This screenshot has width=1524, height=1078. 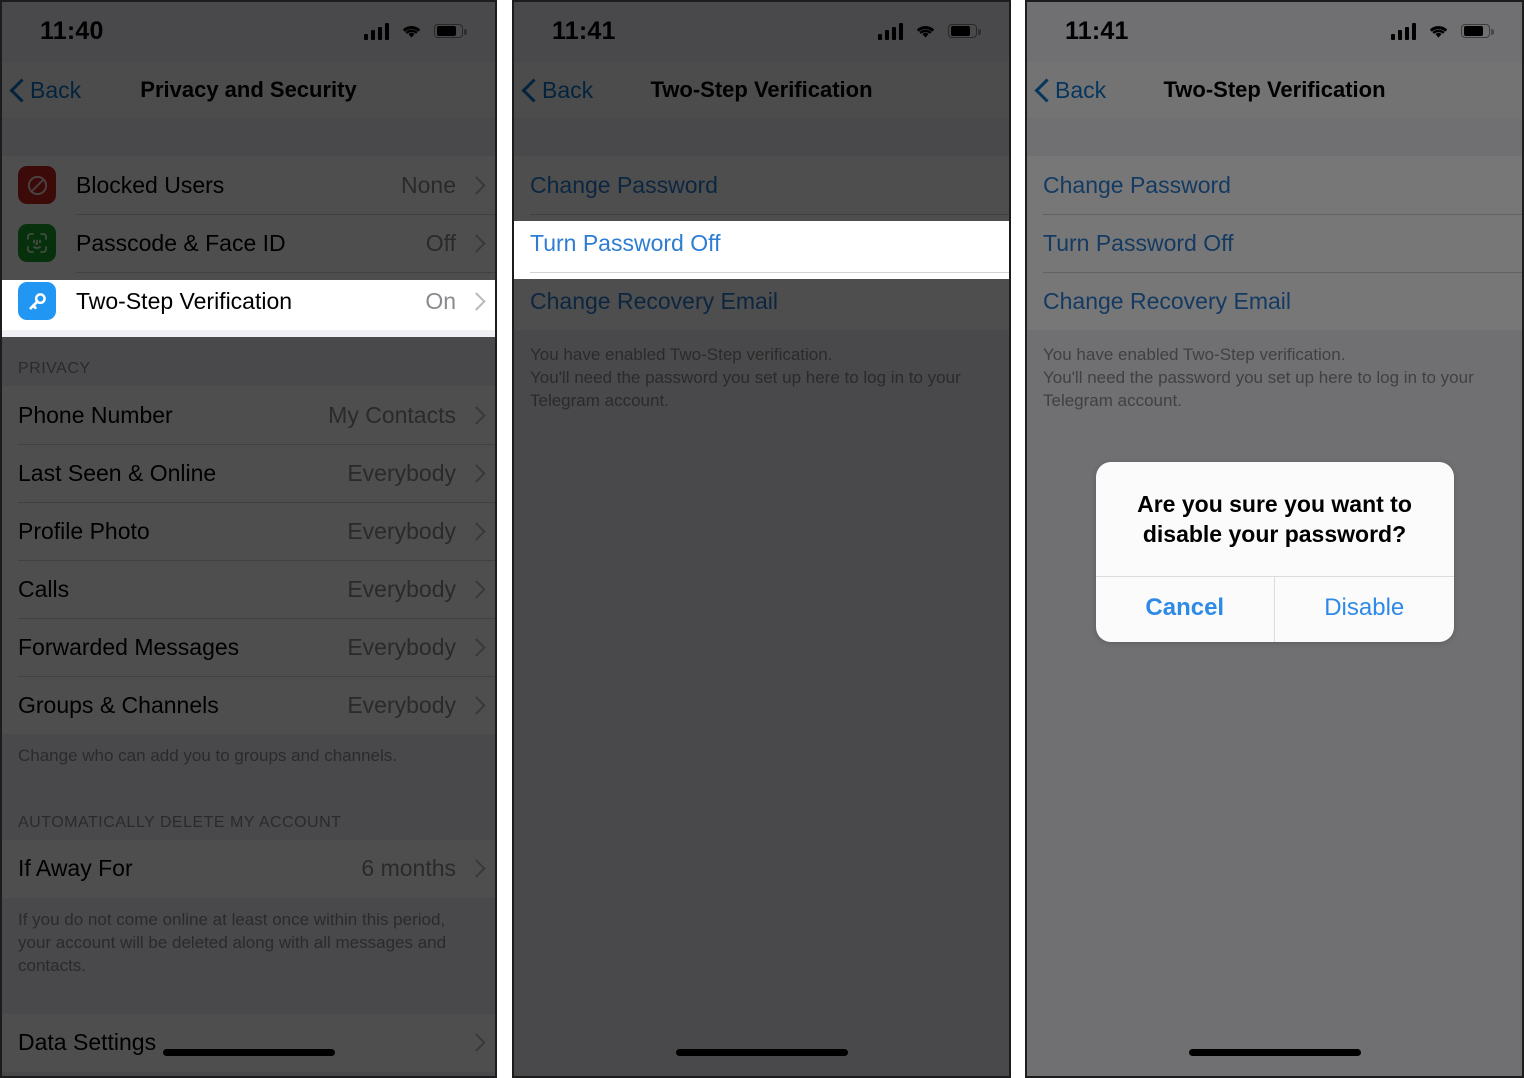 I want to click on row-if-away-for: If Away For 6 months, so click(x=248, y=868).